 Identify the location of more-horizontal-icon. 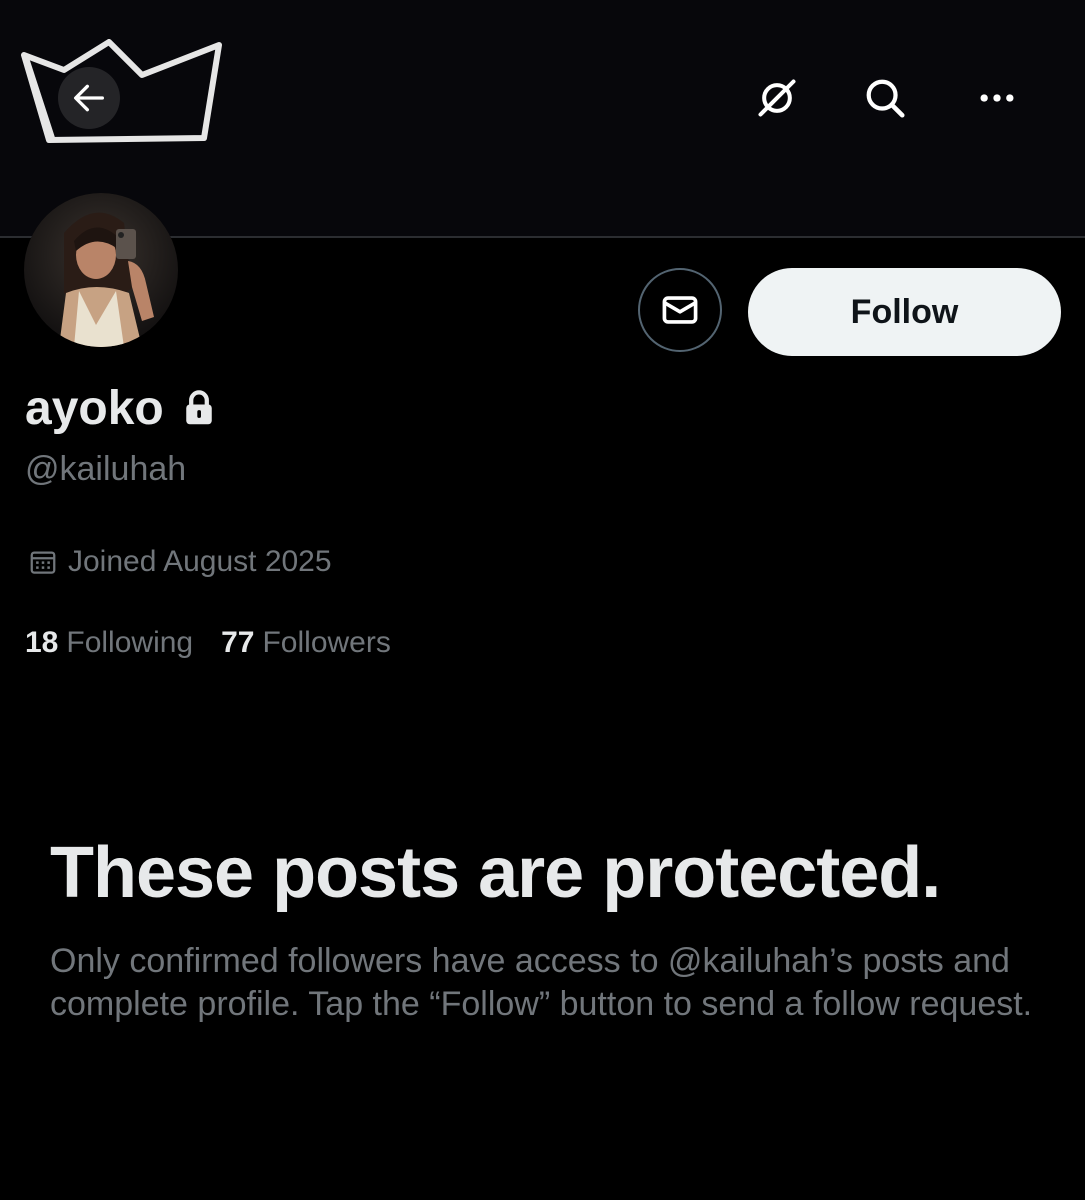
(997, 98).